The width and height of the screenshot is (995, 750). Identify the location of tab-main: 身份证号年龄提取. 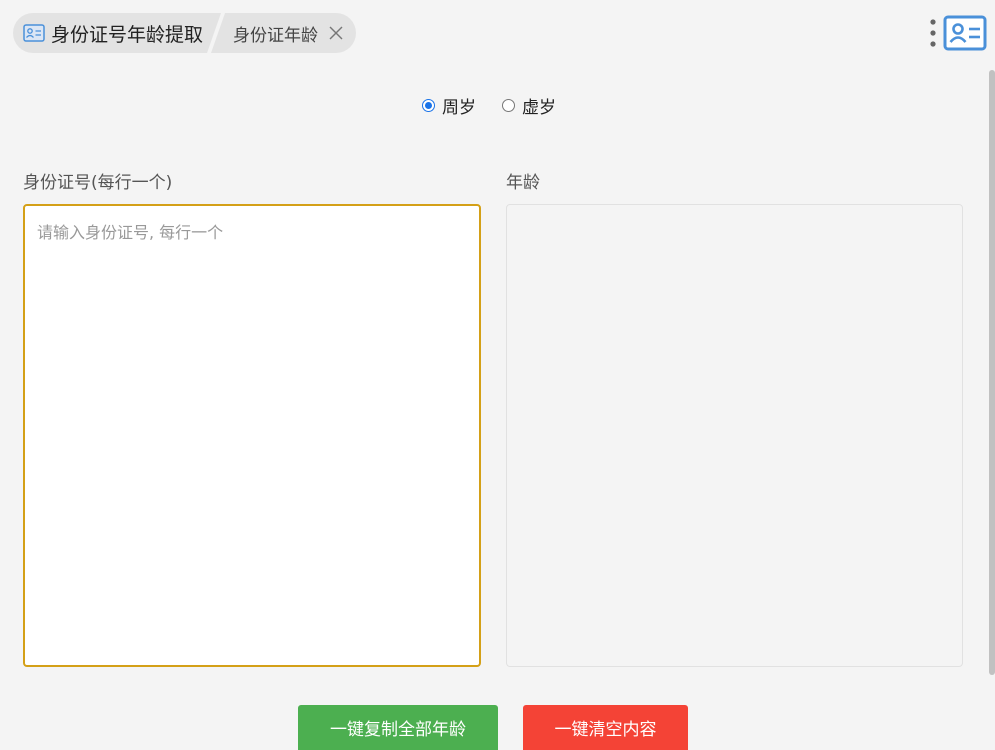
(117, 33).